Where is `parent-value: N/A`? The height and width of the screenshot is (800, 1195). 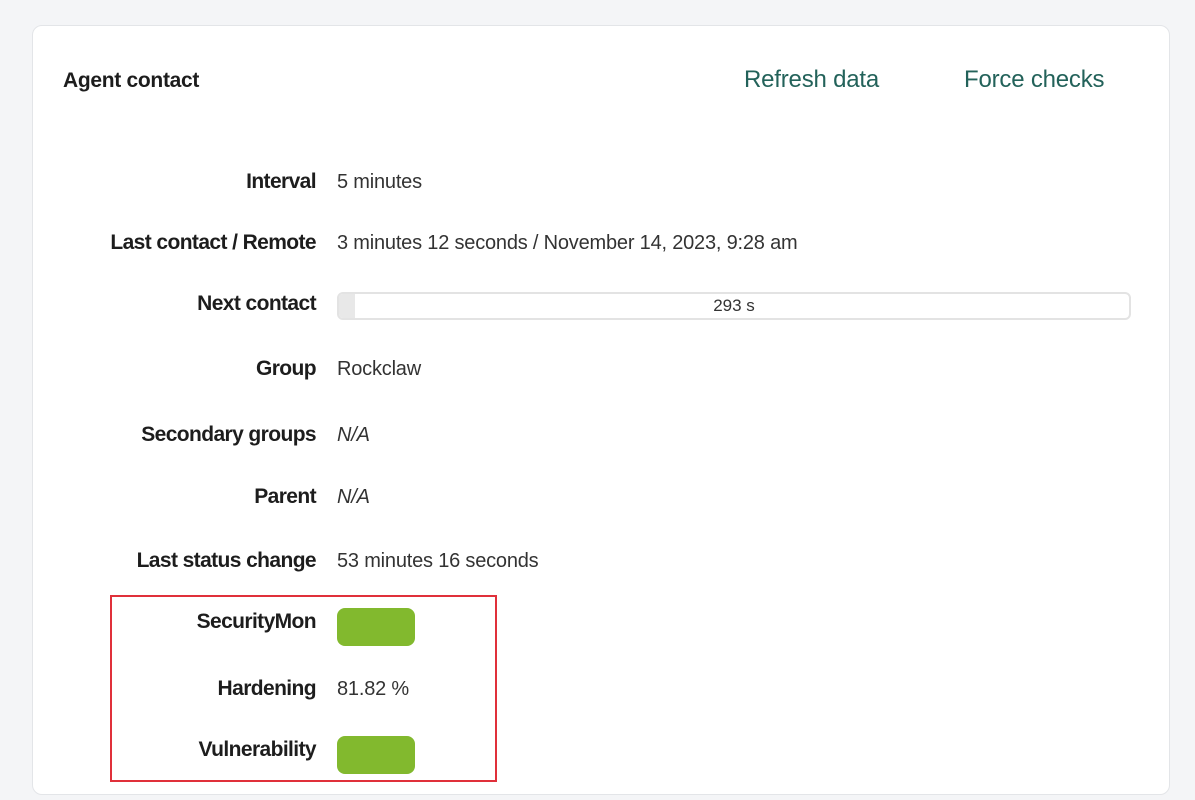 parent-value: N/A is located at coordinates (353, 497).